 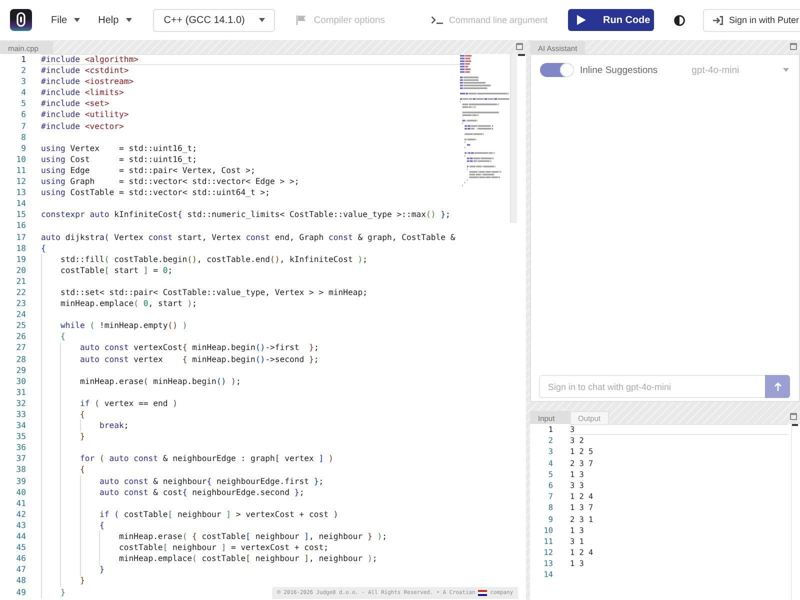 What do you see at coordinates (116, 270) in the screenshot?
I see `code-line: costTable[ start ] = 0;` at bounding box center [116, 270].